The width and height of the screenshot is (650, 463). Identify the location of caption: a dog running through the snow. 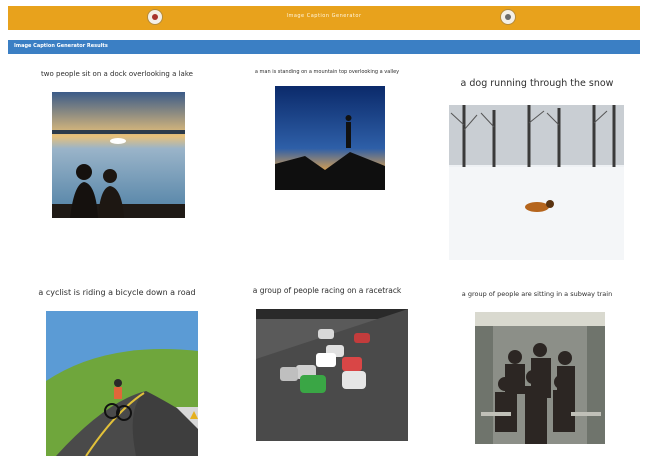
(537, 83).